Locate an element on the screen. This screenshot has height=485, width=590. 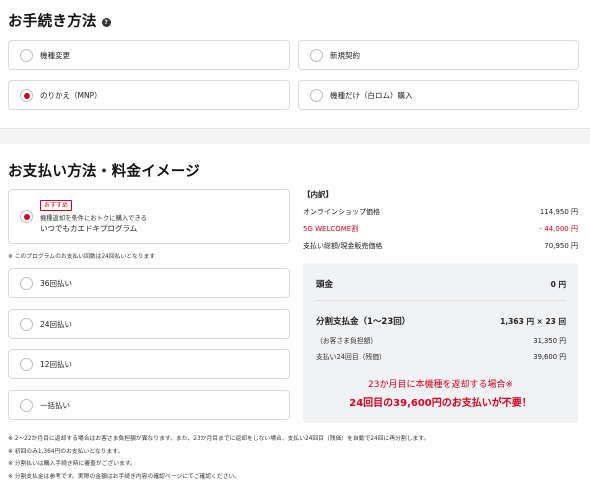
program-note: ※ このプログラムのお支払い回数は24回払いとなります is located at coordinates (82, 257).